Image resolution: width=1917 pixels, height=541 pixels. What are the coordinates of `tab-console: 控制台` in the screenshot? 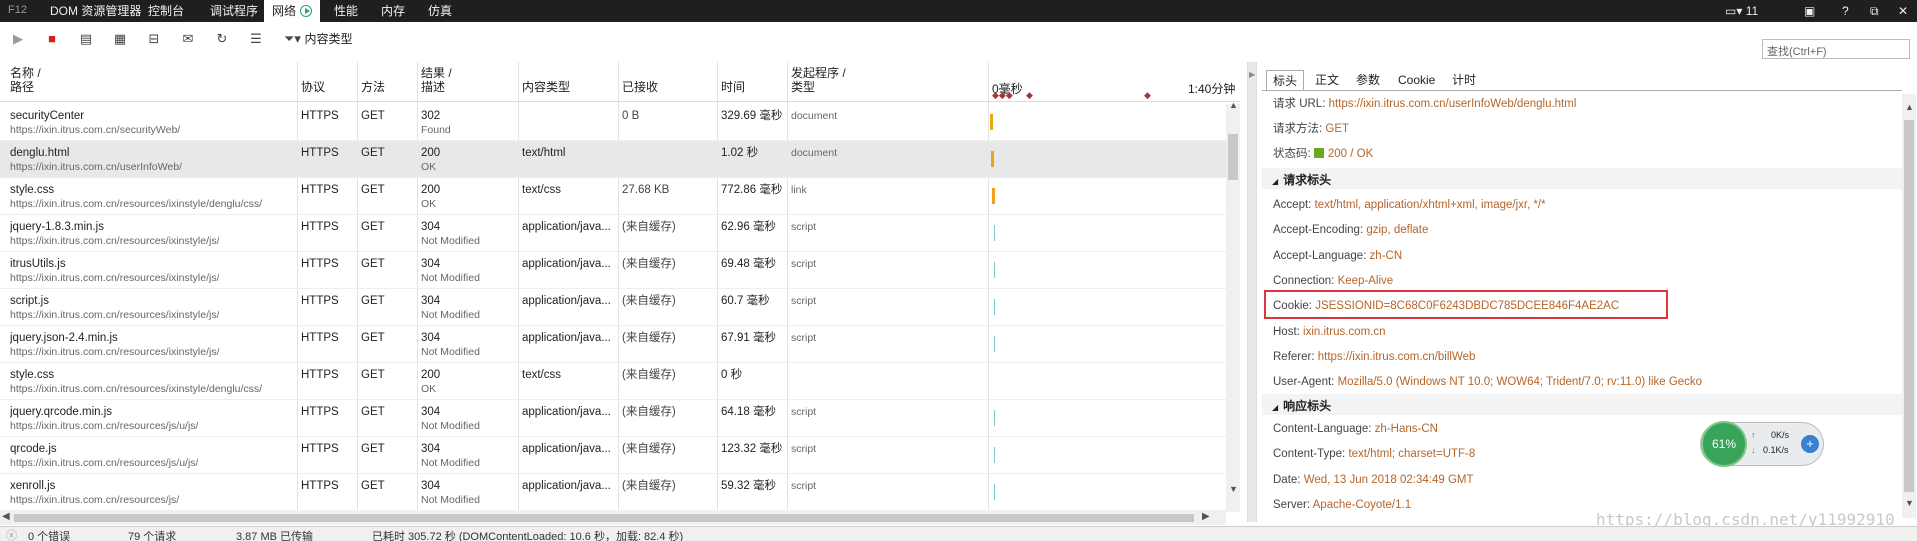 It's located at (166, 11).